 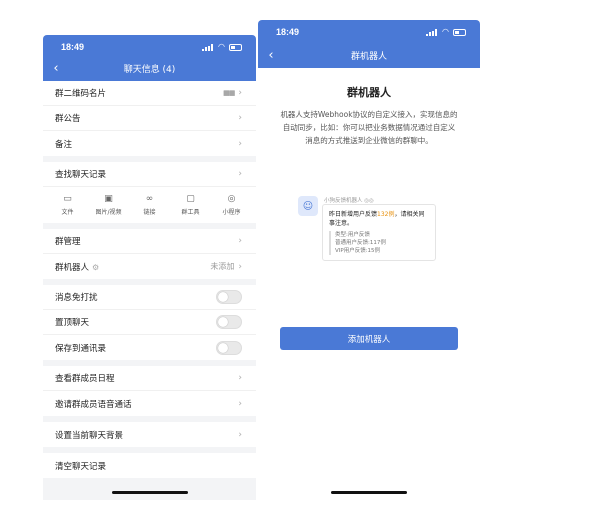 I want to click on chat-background-row: 设置当前聊天背景 ›, so click(x=149, y=434).